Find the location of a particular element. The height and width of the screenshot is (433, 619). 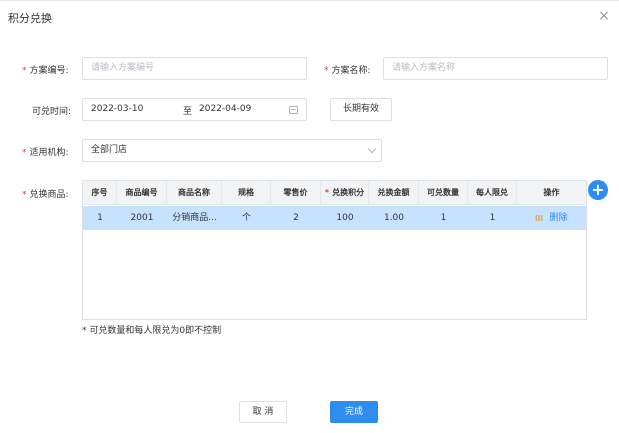

col-header: 规格 is located at coordinates (246, 193).